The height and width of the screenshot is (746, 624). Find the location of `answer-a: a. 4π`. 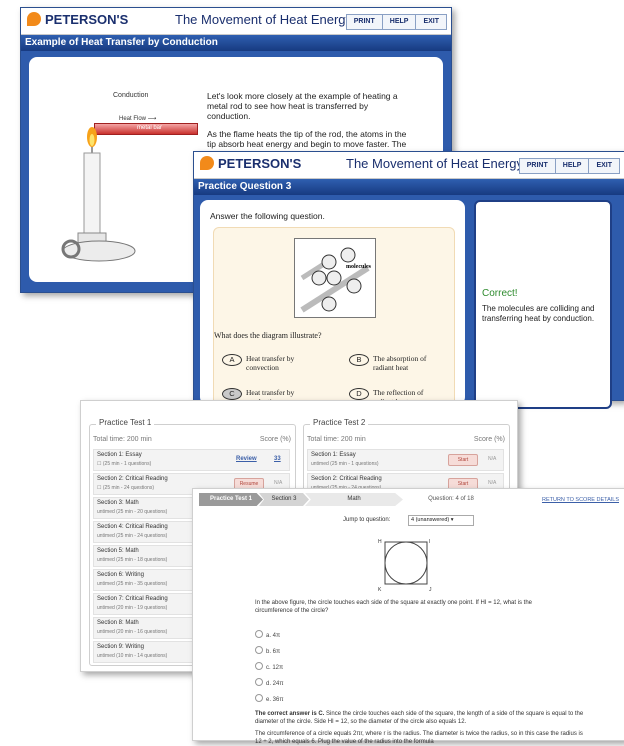

answer-a: a. 4π is located at coordinates (267, 634).